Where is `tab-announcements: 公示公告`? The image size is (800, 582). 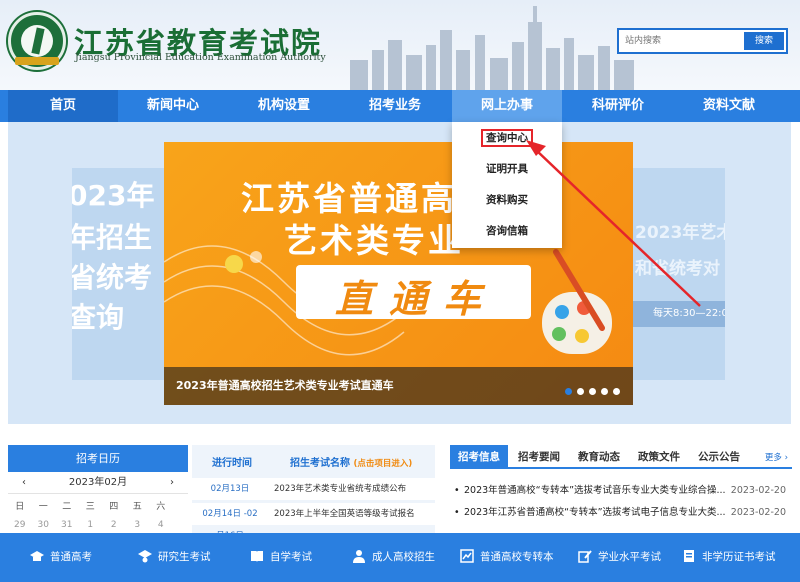
tab-announcements: 公示公告 is located at coordinates (719, 457).